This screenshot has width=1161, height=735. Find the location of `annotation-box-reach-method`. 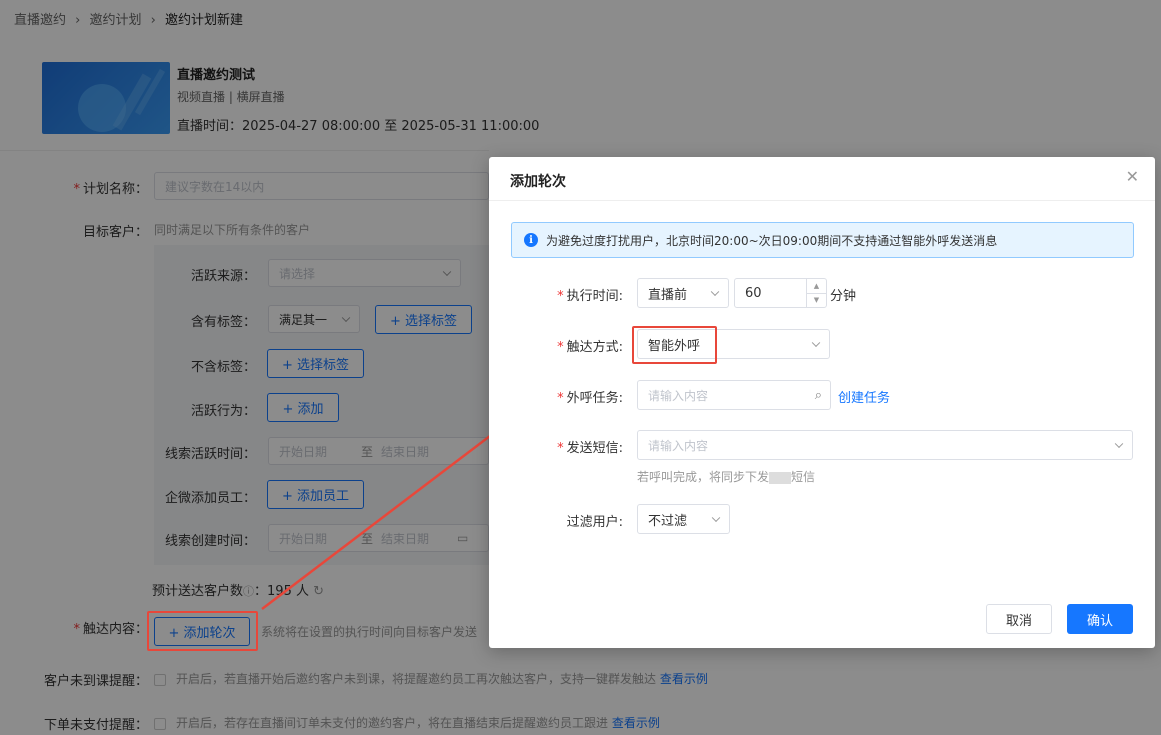

annotation-box-reach-method is located at coordinates (674, 345).